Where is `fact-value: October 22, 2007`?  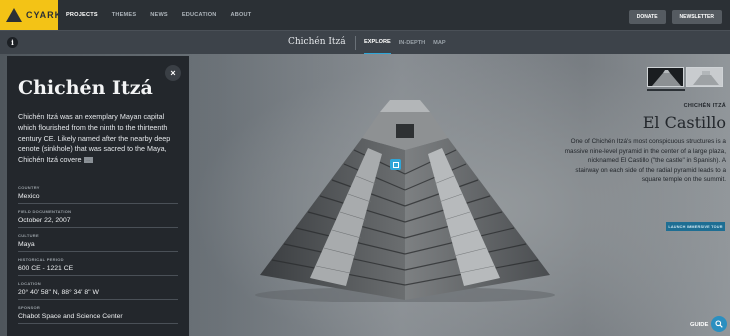
fact-value: October 22, 2007 is located at coordinates (44, 220).